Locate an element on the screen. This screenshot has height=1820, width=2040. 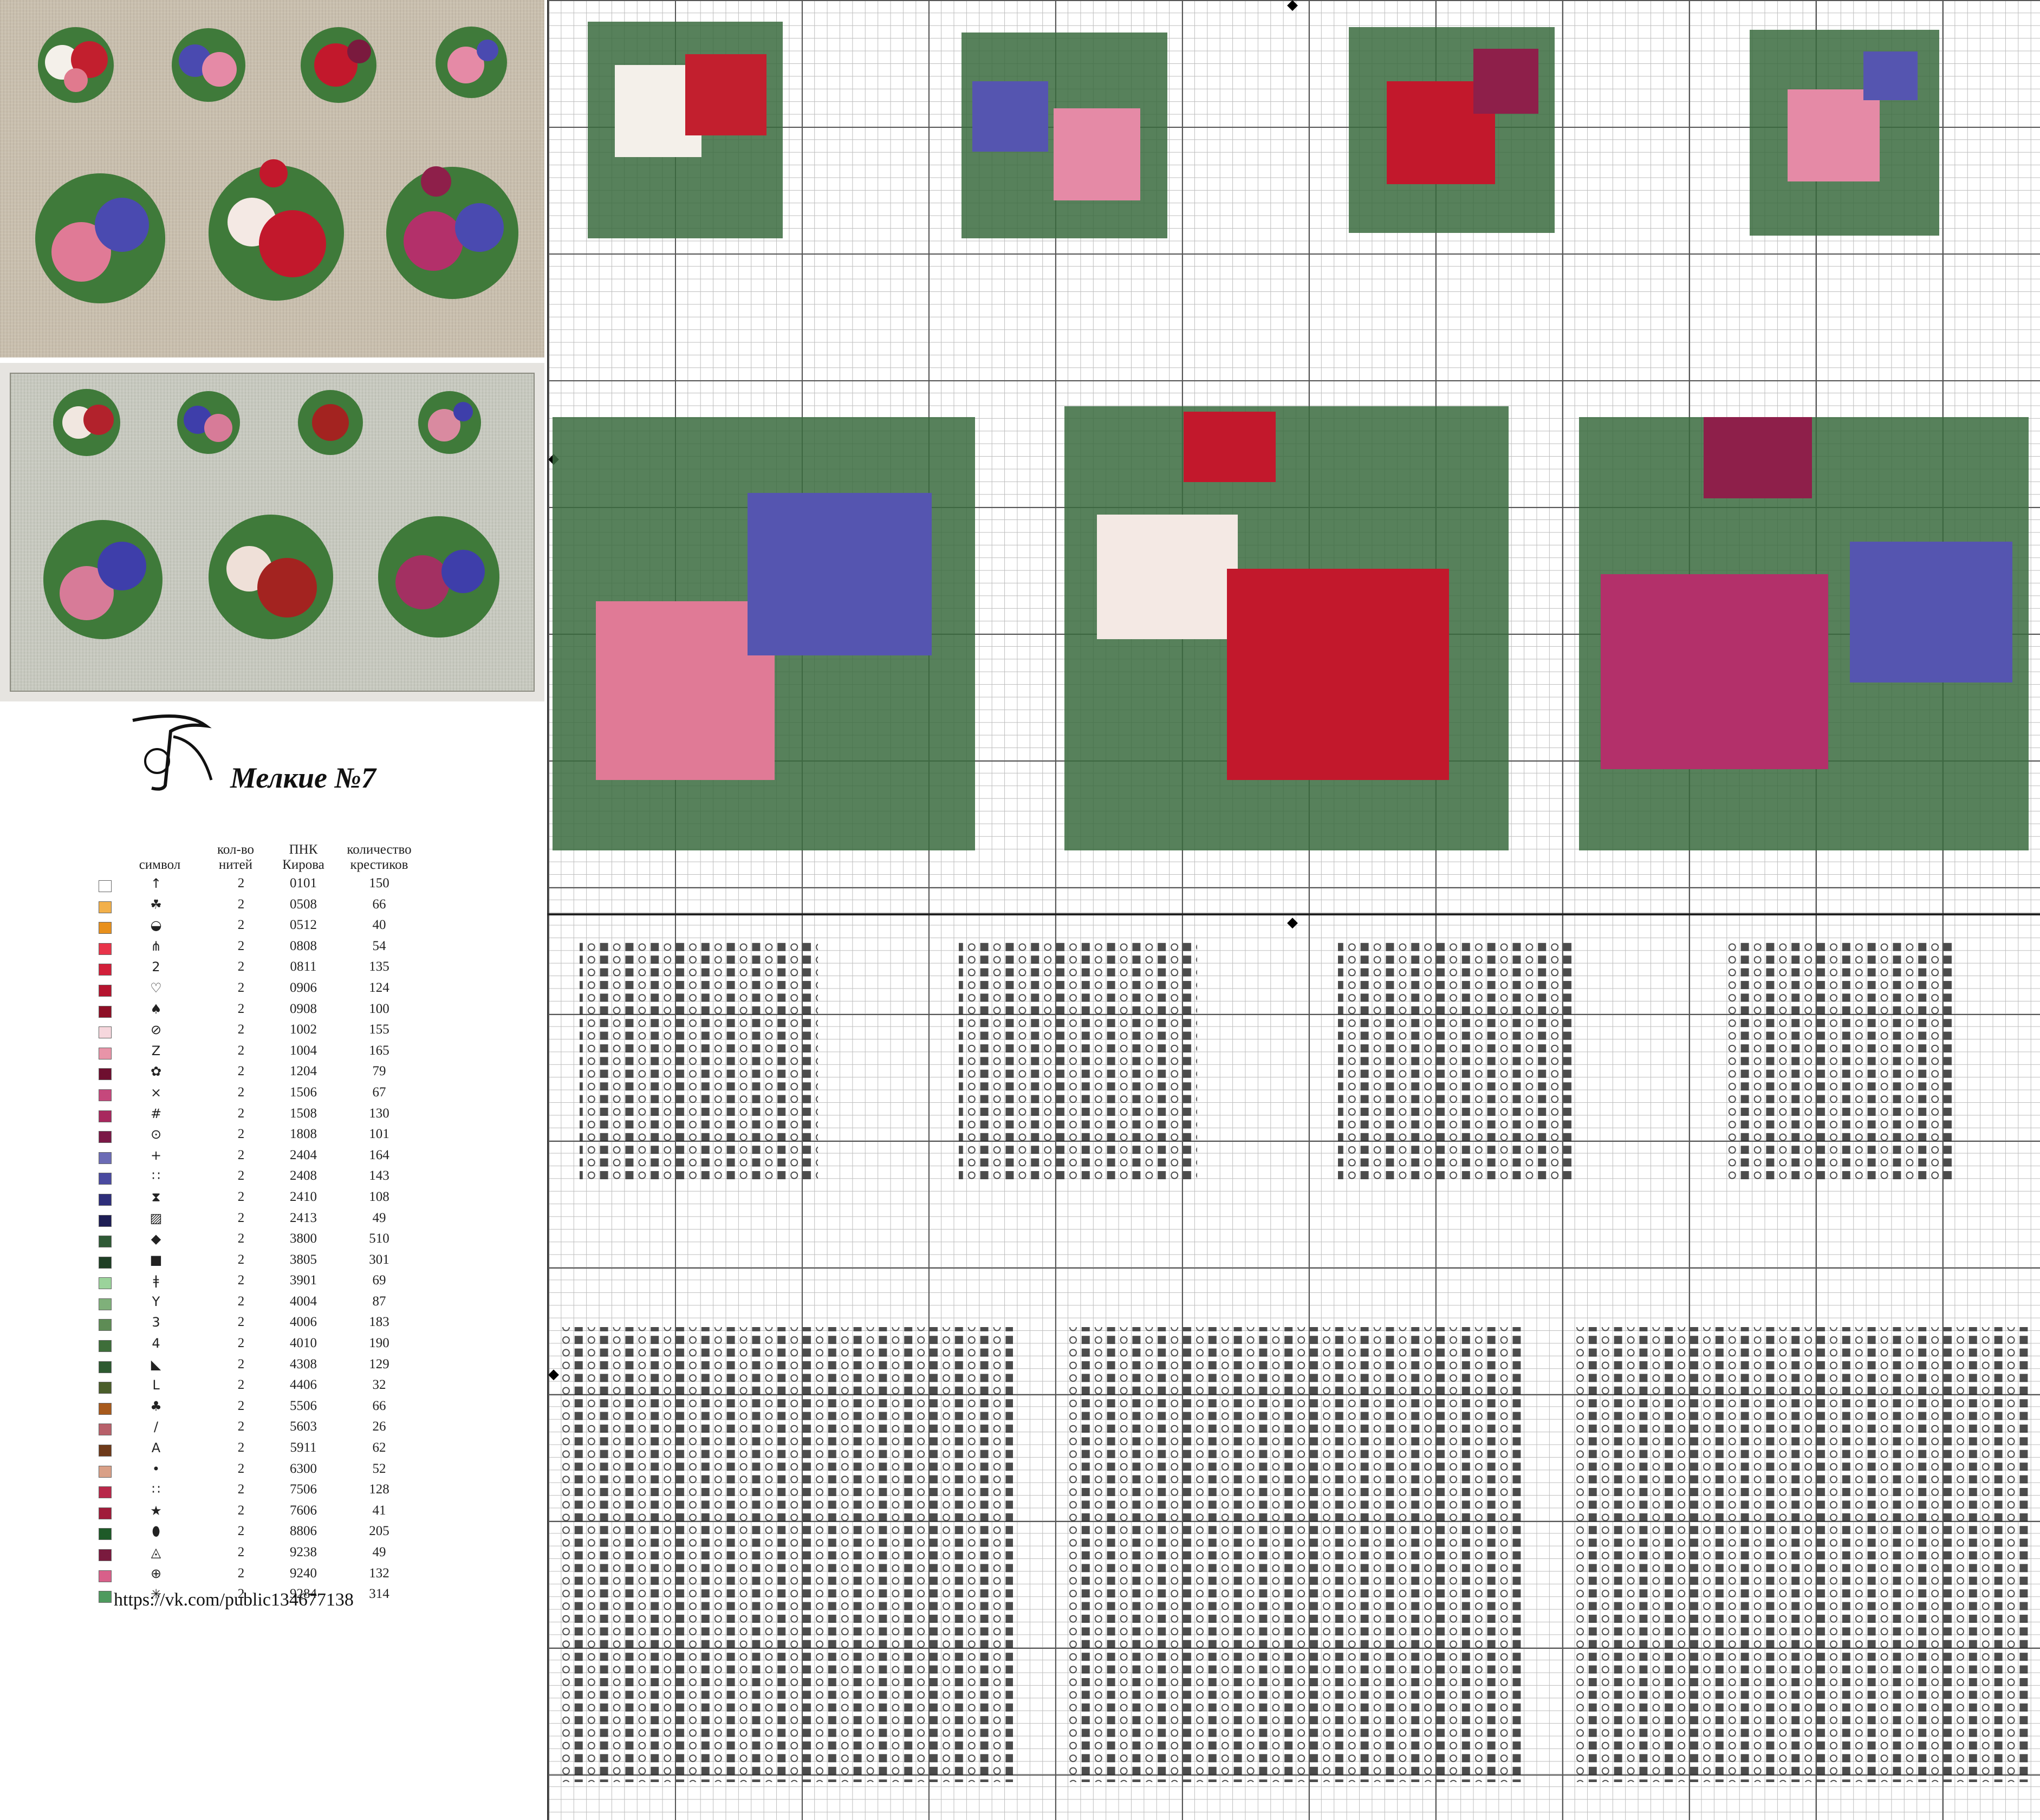
legend-row: ▨ 2 2413 49 is located at coordinates (268, 1220).